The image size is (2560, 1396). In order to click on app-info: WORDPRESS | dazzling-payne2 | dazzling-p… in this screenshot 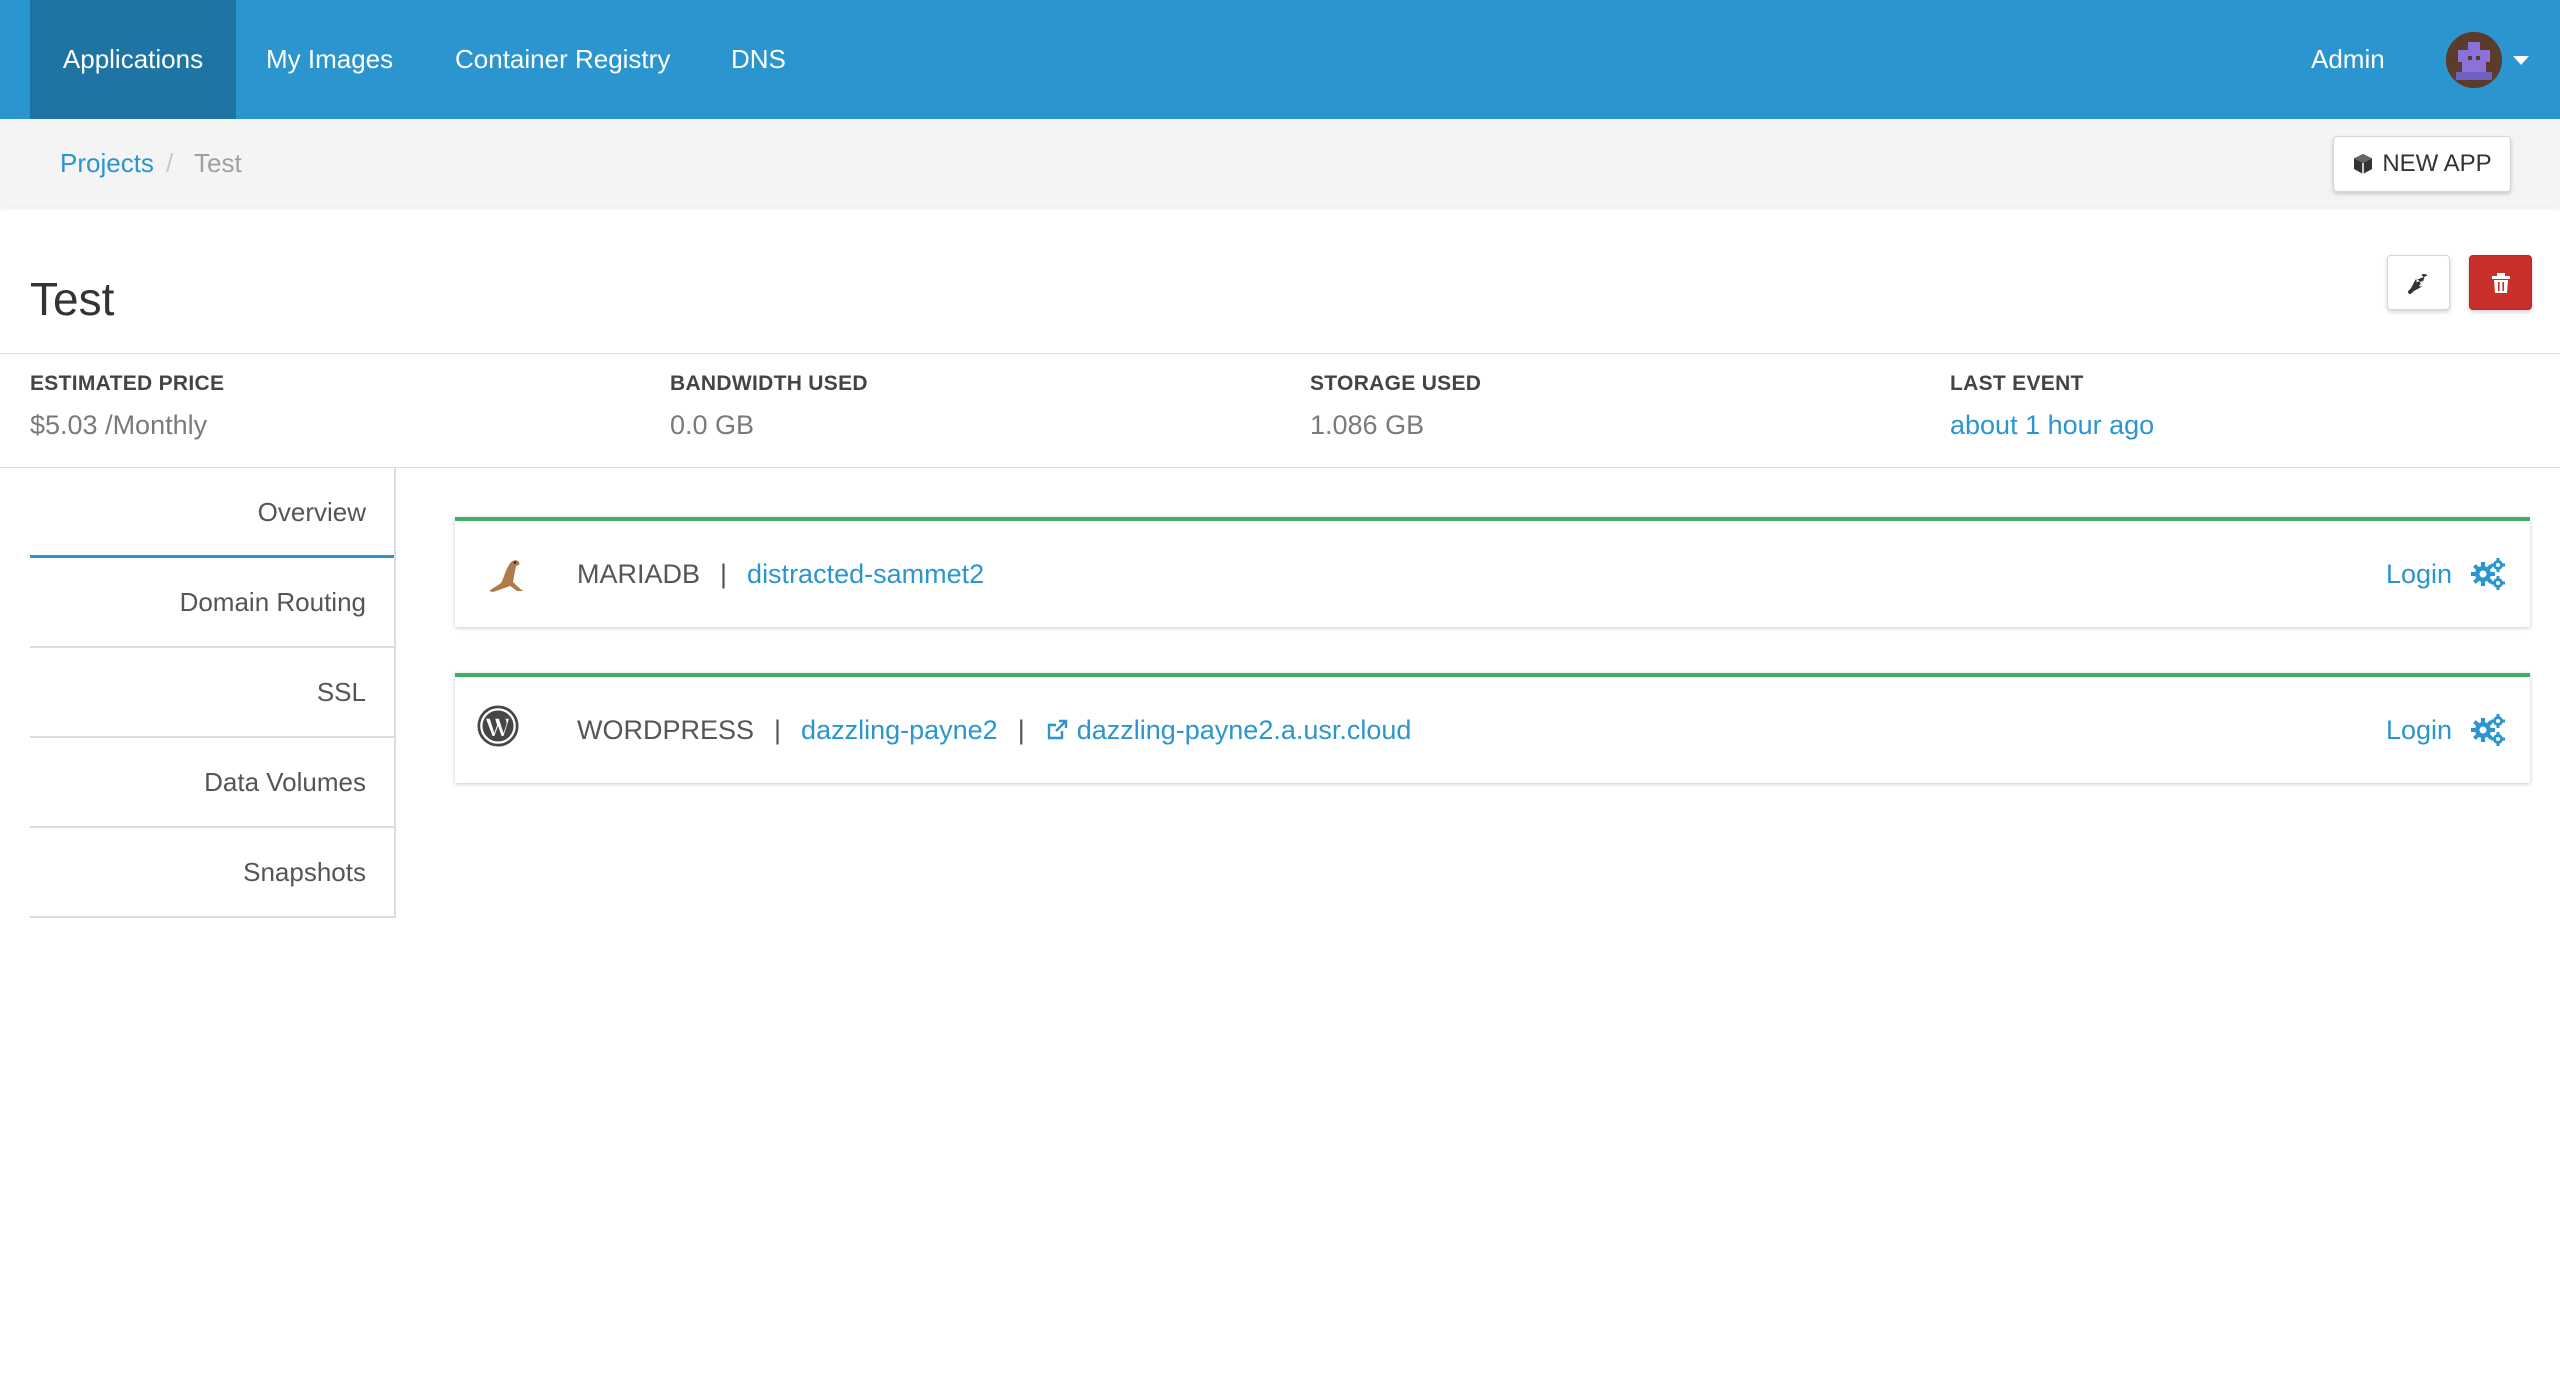, I will do `click(994, 730)`.